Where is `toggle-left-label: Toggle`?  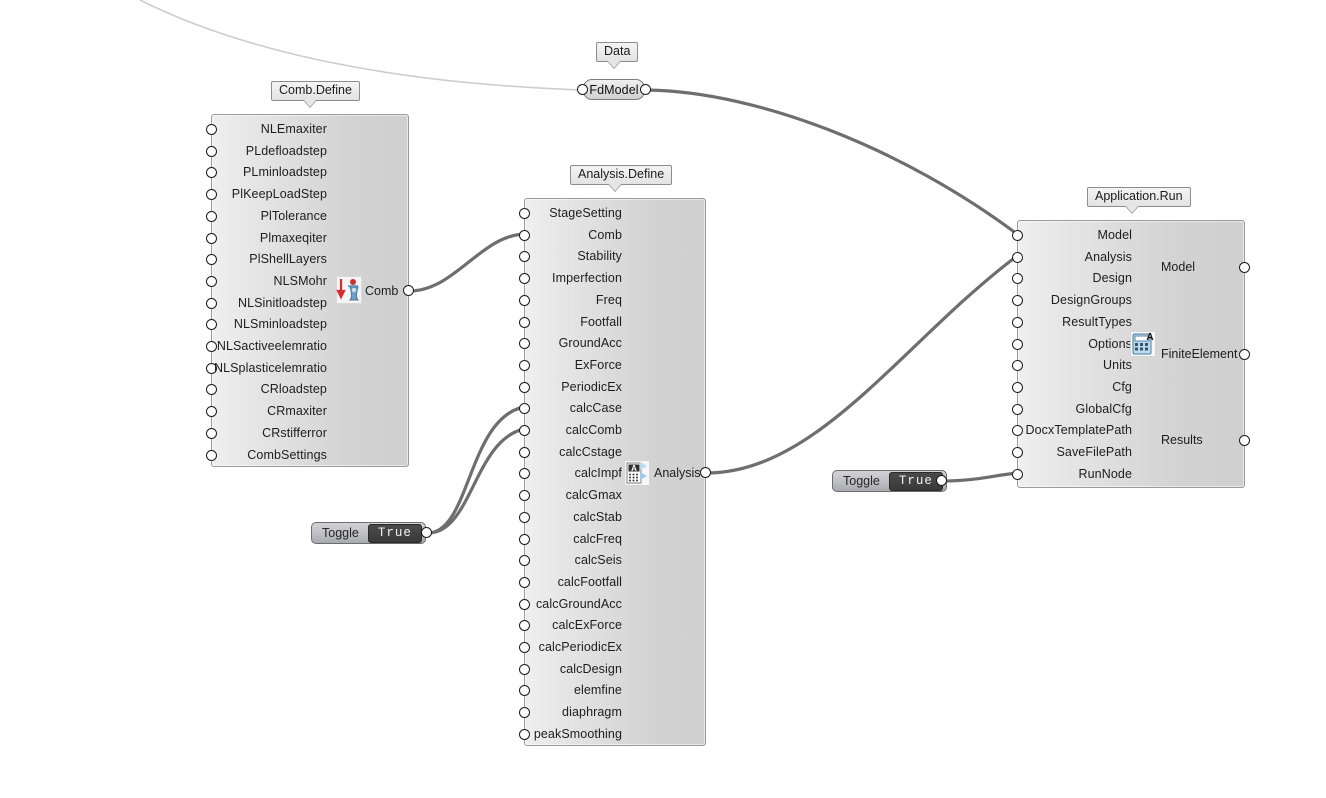 toggle-left-label: Toggle is located at coordinates (340, 533).